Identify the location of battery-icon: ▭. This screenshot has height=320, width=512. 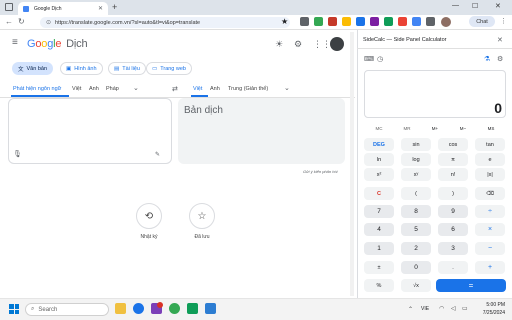
(465, 308).